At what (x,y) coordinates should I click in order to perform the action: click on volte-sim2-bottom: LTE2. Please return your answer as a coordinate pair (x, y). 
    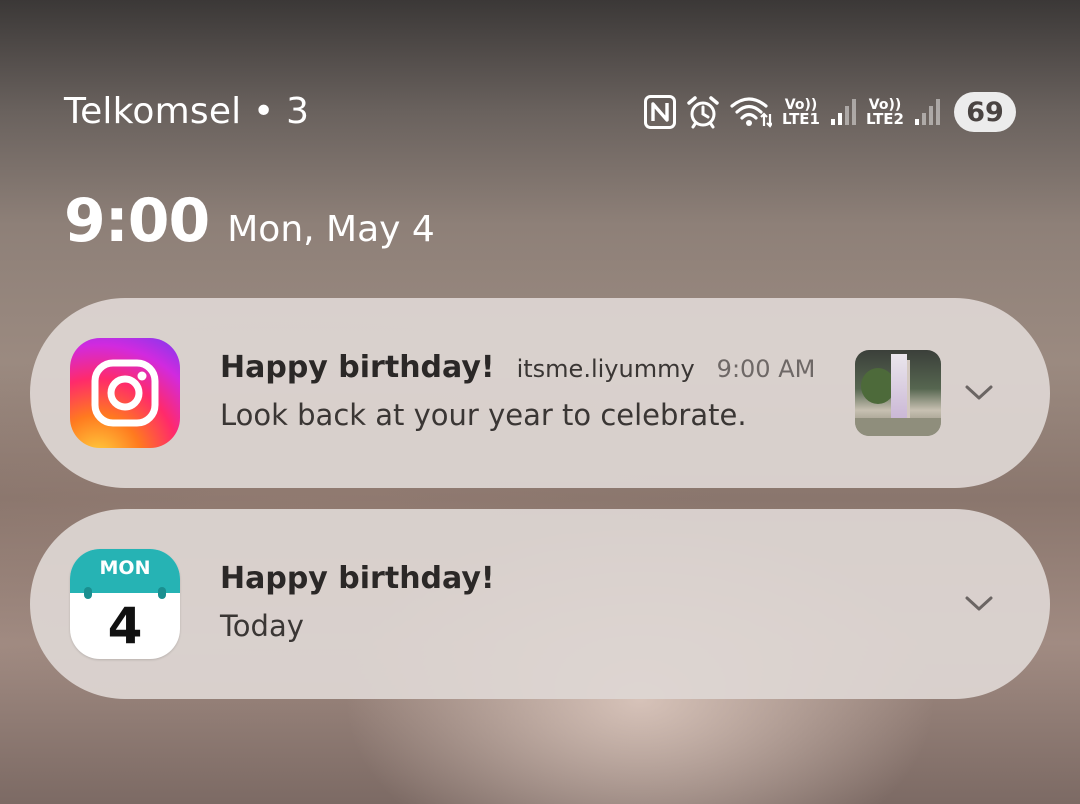
    Looking at the image, I should click on (885, 118).